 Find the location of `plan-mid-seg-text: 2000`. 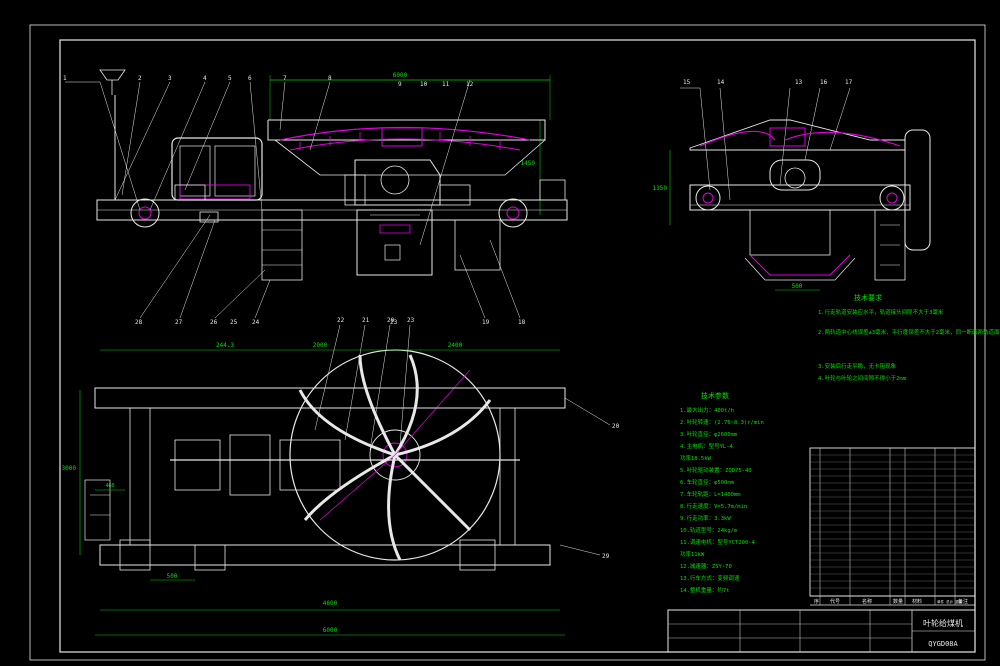

plan-mid-seg-text: 2000 is located at coordinates (320, 345).